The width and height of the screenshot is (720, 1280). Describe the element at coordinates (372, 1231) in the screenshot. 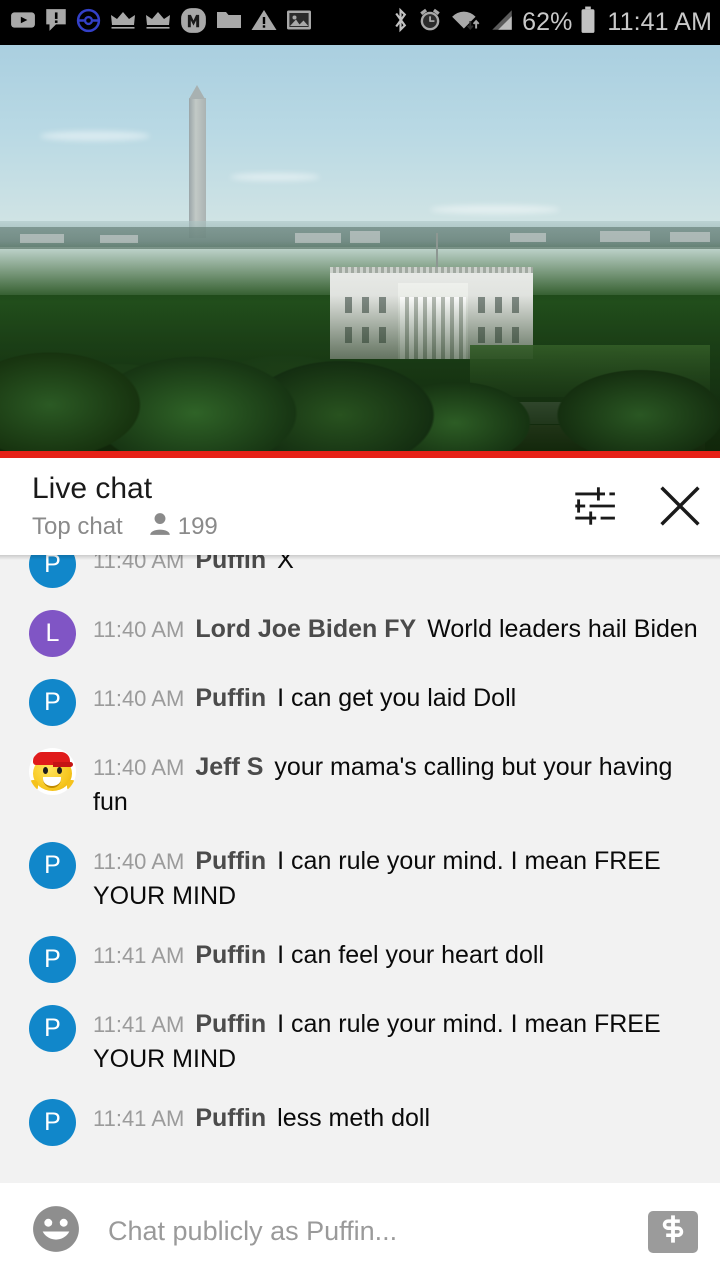

I see `chat-input` at that location.